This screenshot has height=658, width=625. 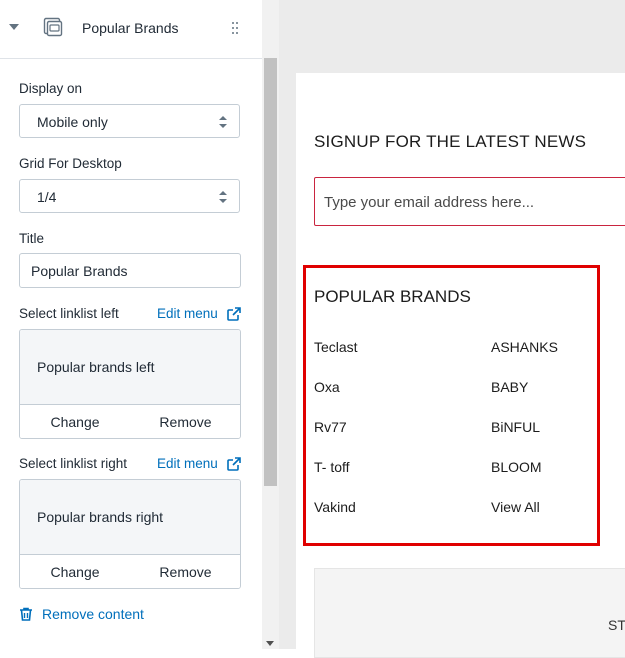 What do you see at coordinates (469, 613) in the screenshot?
I see `next-section-card: ST` at bounding box center [469, 613].